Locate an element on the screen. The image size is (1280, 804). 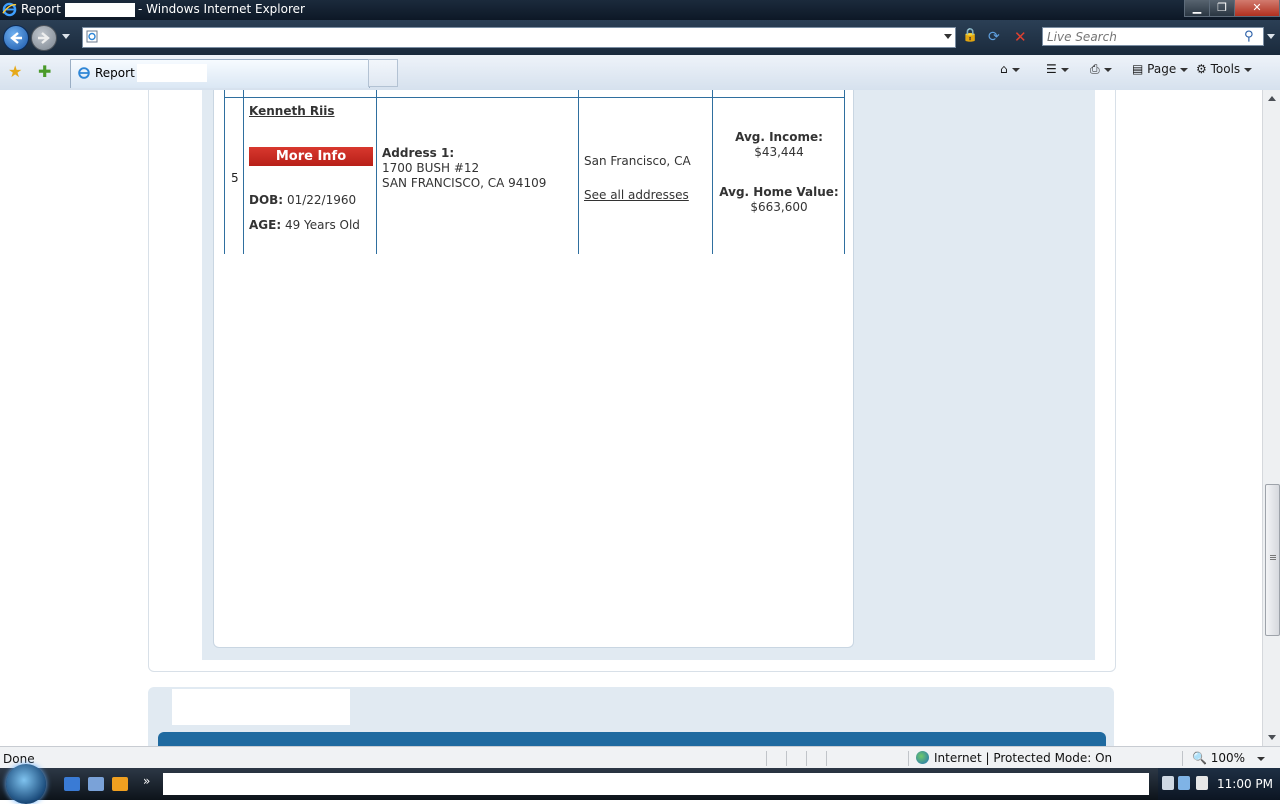
close-button: ✕ is located at coordinates (1257, 8).